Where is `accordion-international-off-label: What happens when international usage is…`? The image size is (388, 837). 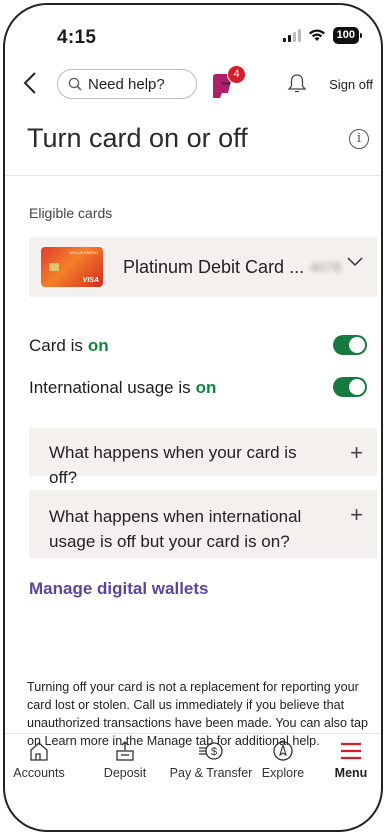 accordion-international-off-label: What happens when international usage is… is located at coordinates (175, 529).